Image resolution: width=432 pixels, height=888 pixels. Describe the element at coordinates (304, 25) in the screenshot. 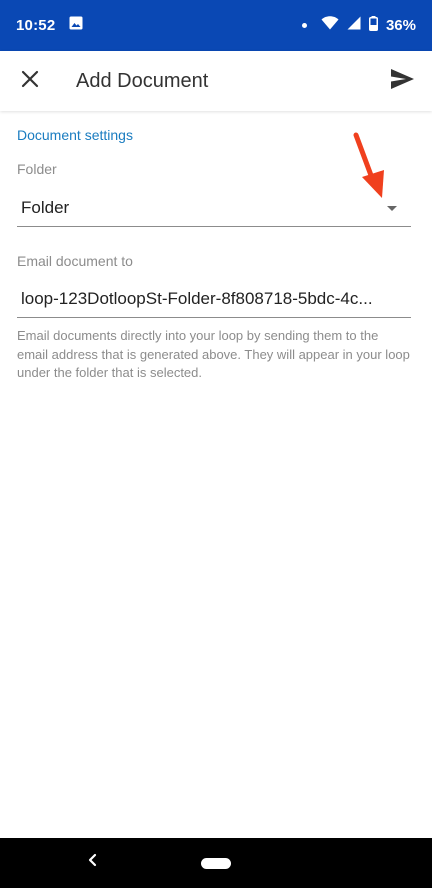

I see `notification-dot-icon` at that location.